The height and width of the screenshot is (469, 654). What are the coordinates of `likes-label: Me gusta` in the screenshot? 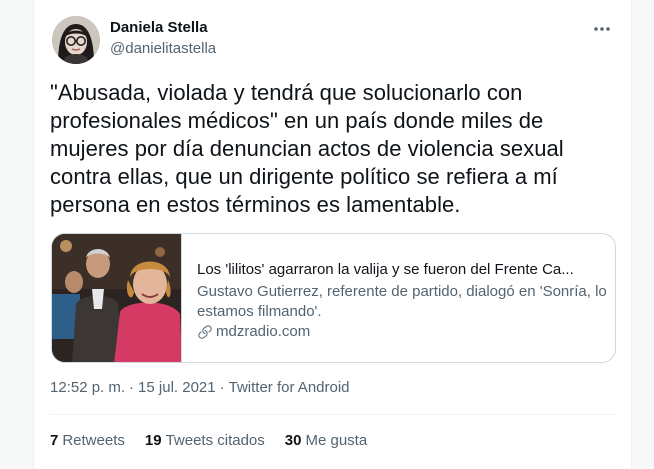 It's located at (336, 440).